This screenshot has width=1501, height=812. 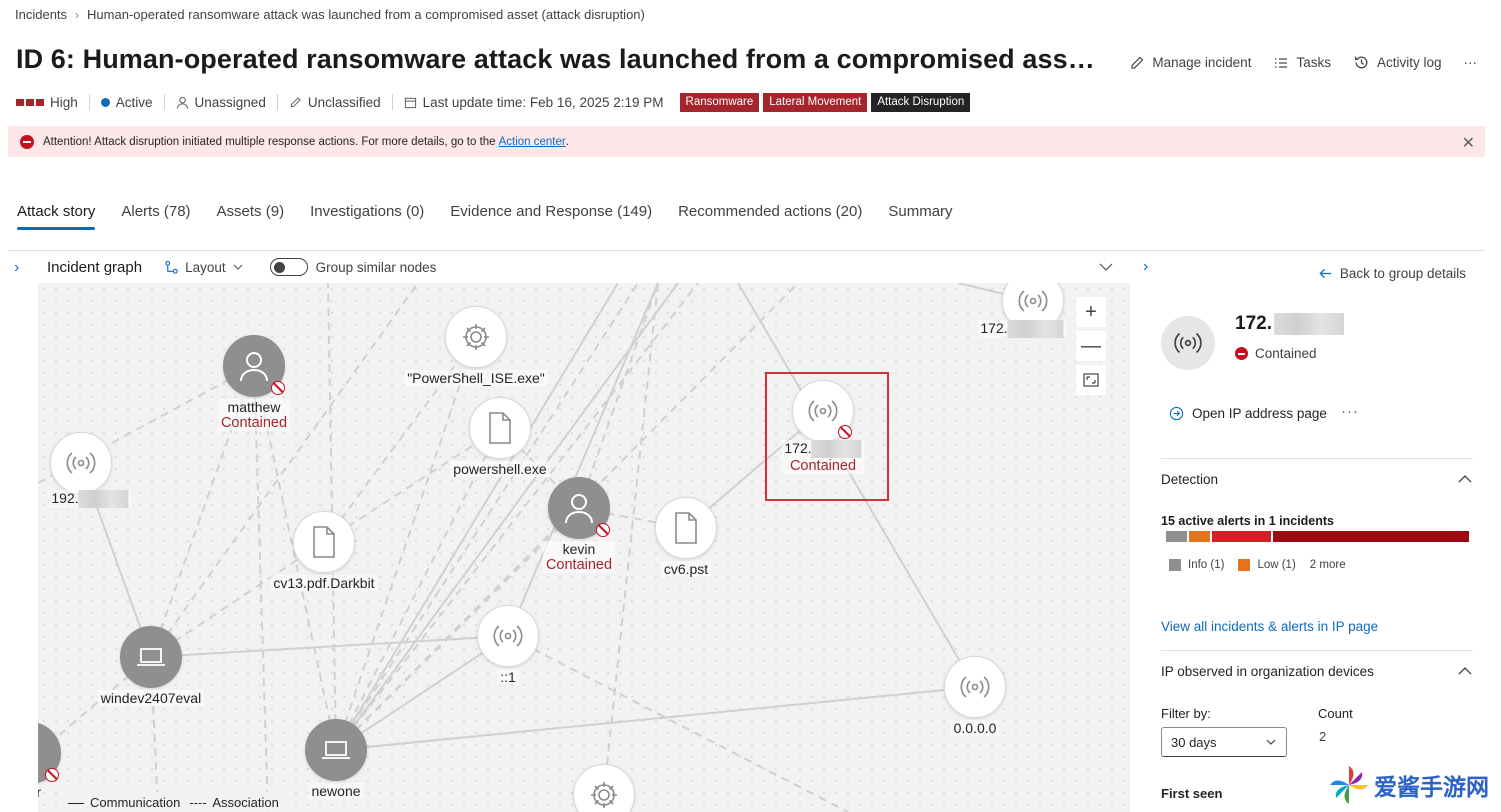 I want to click on tab-assets: Assets (9), so click(x=251, y=215).